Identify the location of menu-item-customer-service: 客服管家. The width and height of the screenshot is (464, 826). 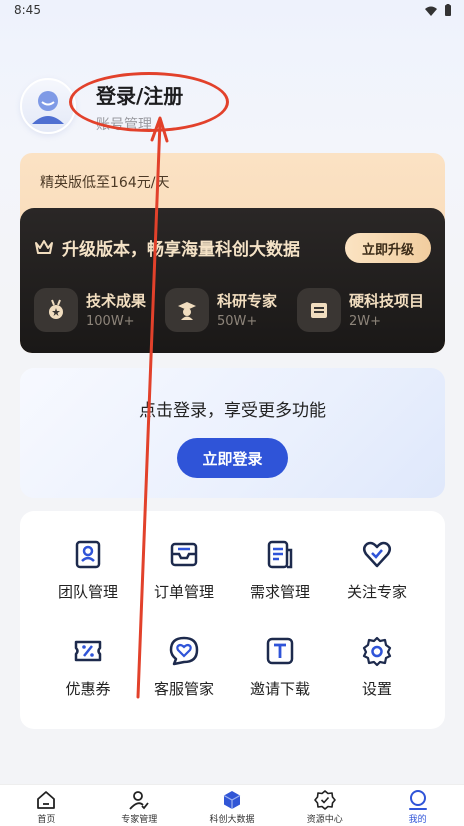
(184, 670).